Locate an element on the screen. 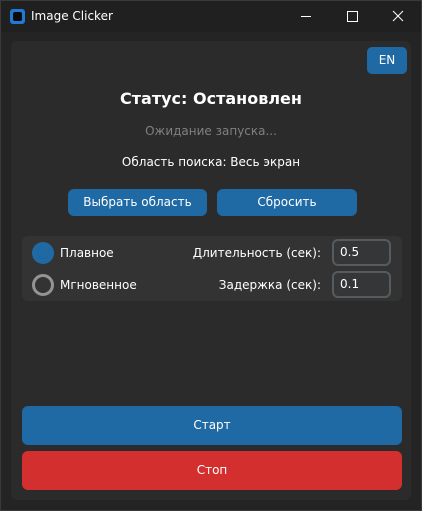  search-area-label: Область поиска: Весь экран is located at coordinates (211, 162).